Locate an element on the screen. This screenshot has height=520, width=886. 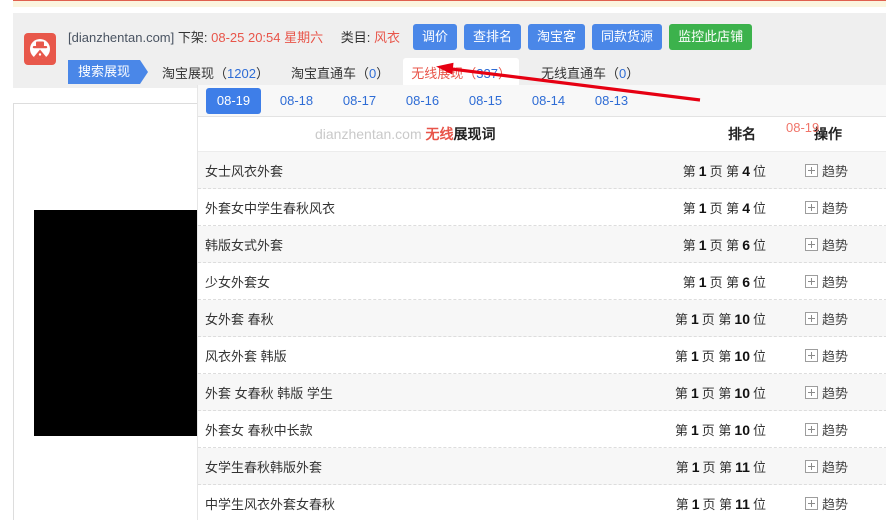
nav-tab-淘宝展现: 淘宝展现（1202） is located at coordinates (215, 72).